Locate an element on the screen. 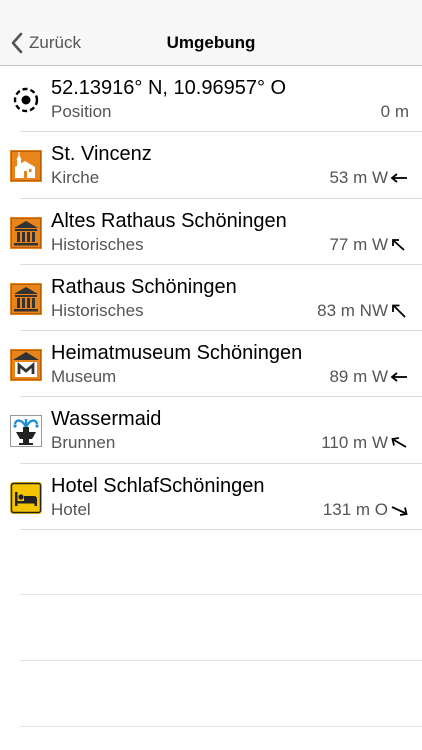 The image size is (422, 750). distance-text: 131 m O is located at coordinates (355, 509).